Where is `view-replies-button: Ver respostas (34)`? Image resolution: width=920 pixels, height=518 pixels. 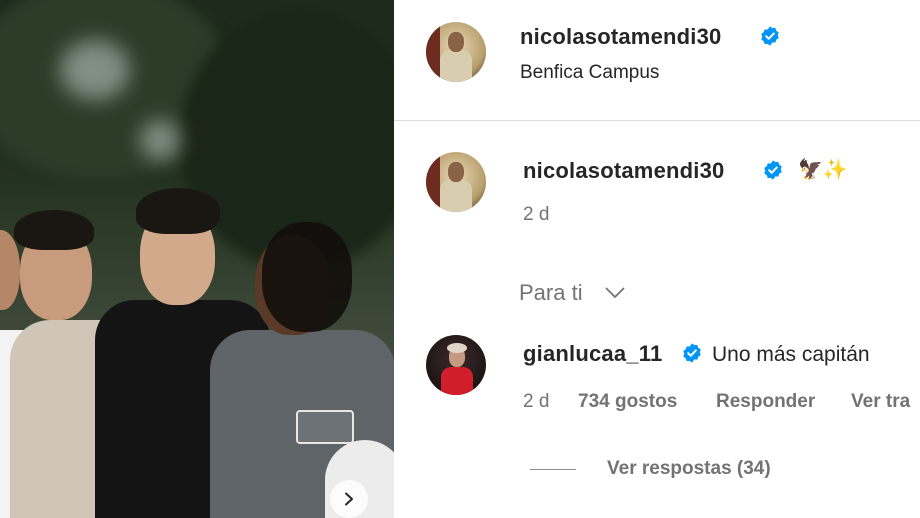 view-replies-button: Ver respostas (34) is located at coordinates (689, 469).